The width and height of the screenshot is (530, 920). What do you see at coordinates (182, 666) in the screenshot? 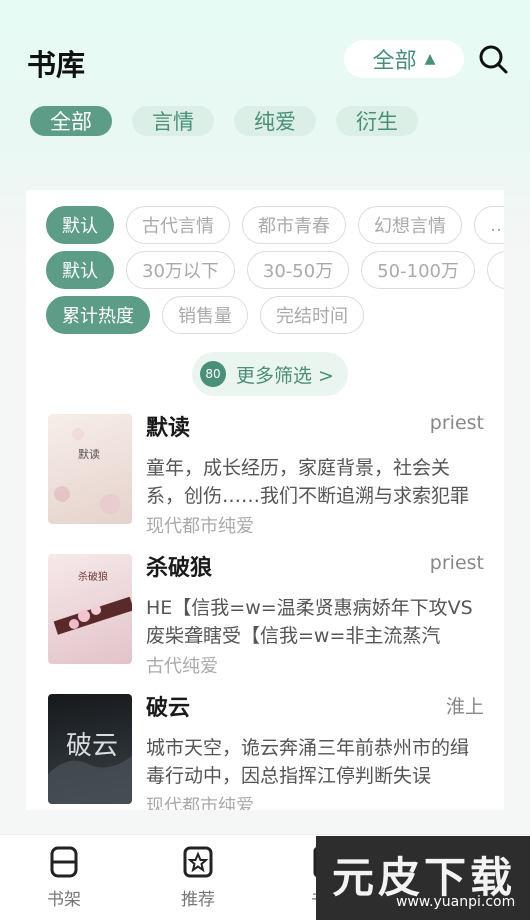
I see `book-tag: 古代纯爱` at bounding box center [182, 666].